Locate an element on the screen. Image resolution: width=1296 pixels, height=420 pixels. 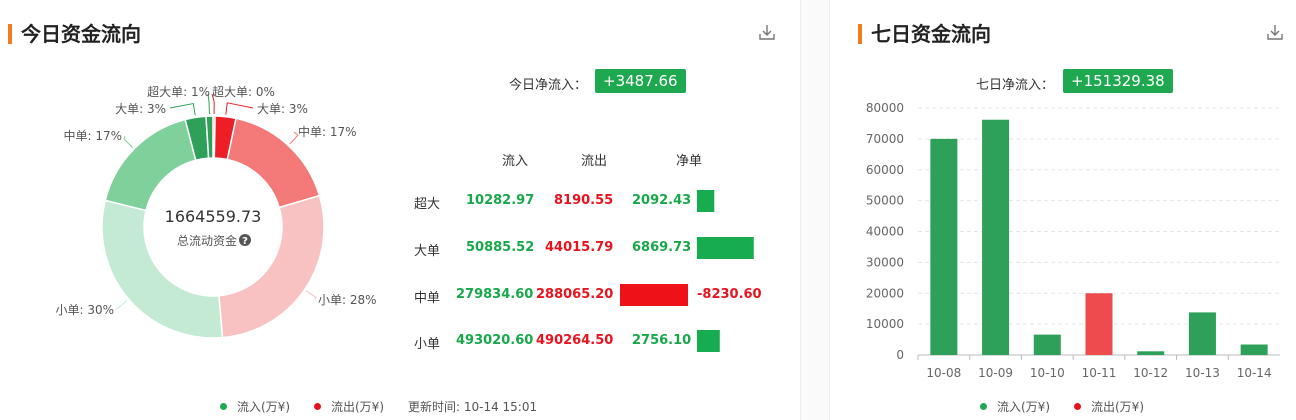
row-net: 2756.10 is located at coordinates (662, 340).